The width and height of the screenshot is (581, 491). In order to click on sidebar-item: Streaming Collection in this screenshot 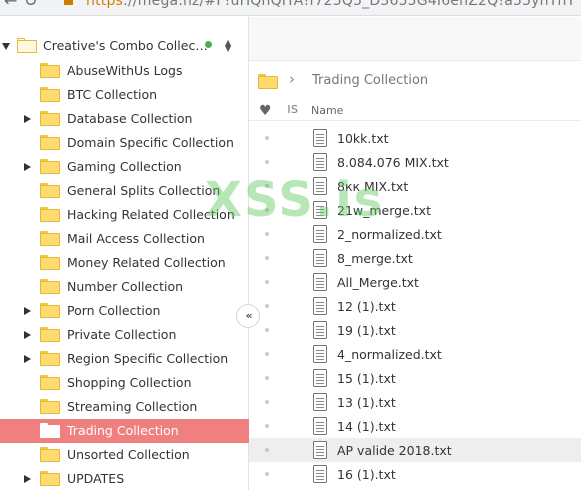, I will do `click(124, 407)`.